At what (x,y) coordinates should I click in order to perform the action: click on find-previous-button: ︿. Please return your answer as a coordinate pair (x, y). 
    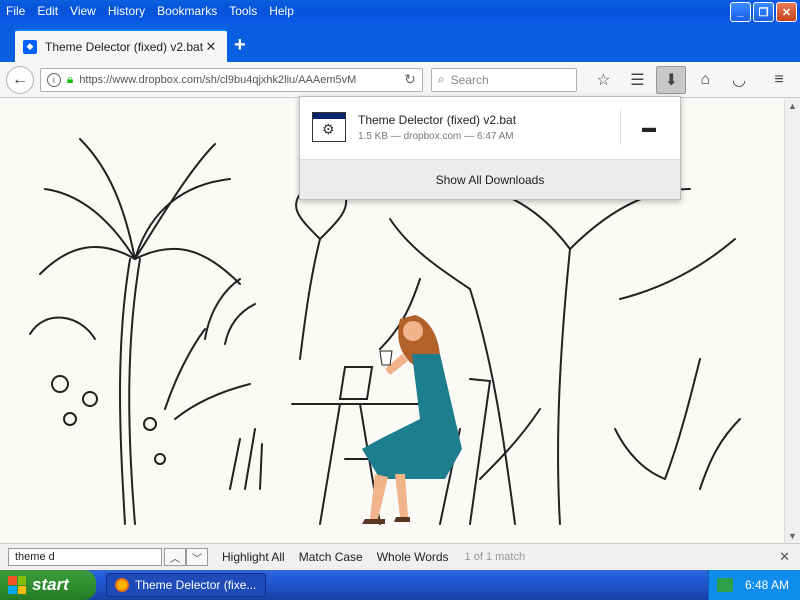
    Looking at the image, I should click on (175, 557).